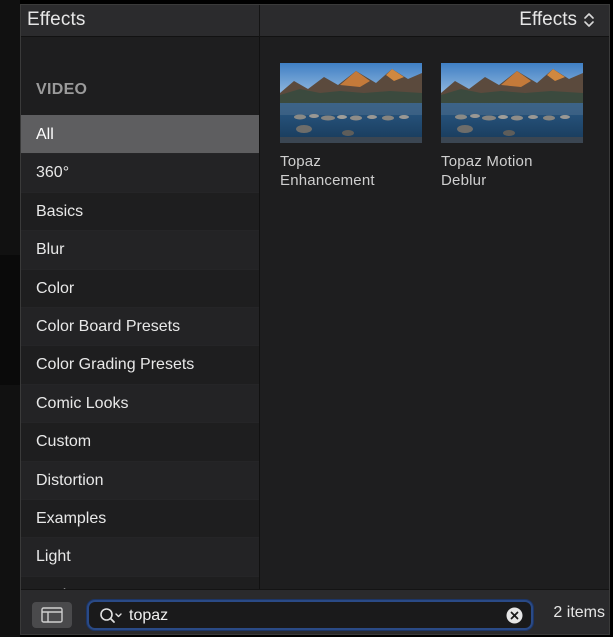  I want to click on effect-tile-label-line1: Topaz, so click(301, 161).